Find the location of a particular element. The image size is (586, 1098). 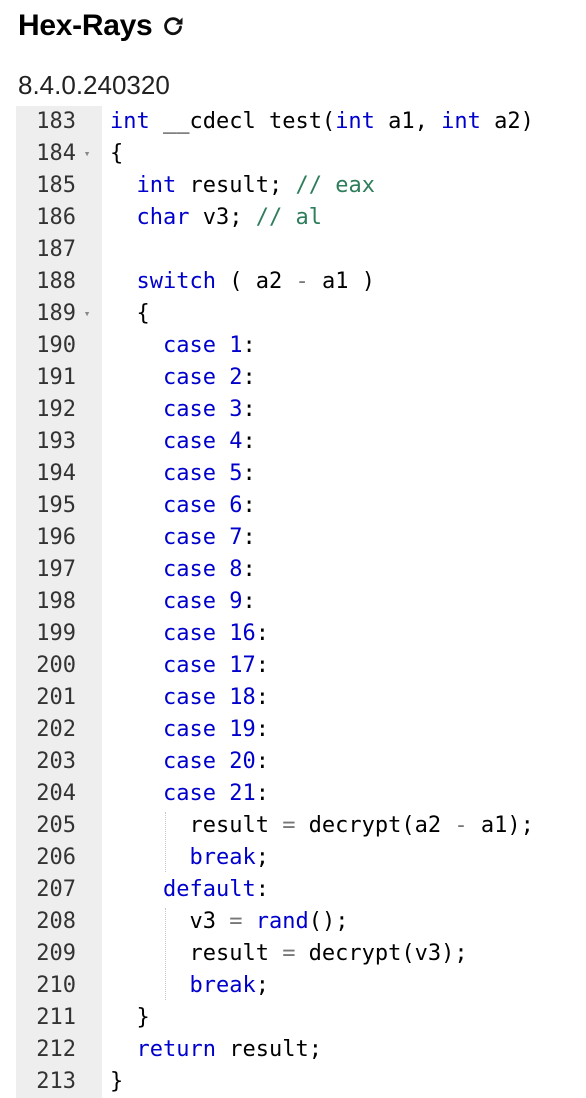

code-text: case 7: is located at coordinates (183, 538).